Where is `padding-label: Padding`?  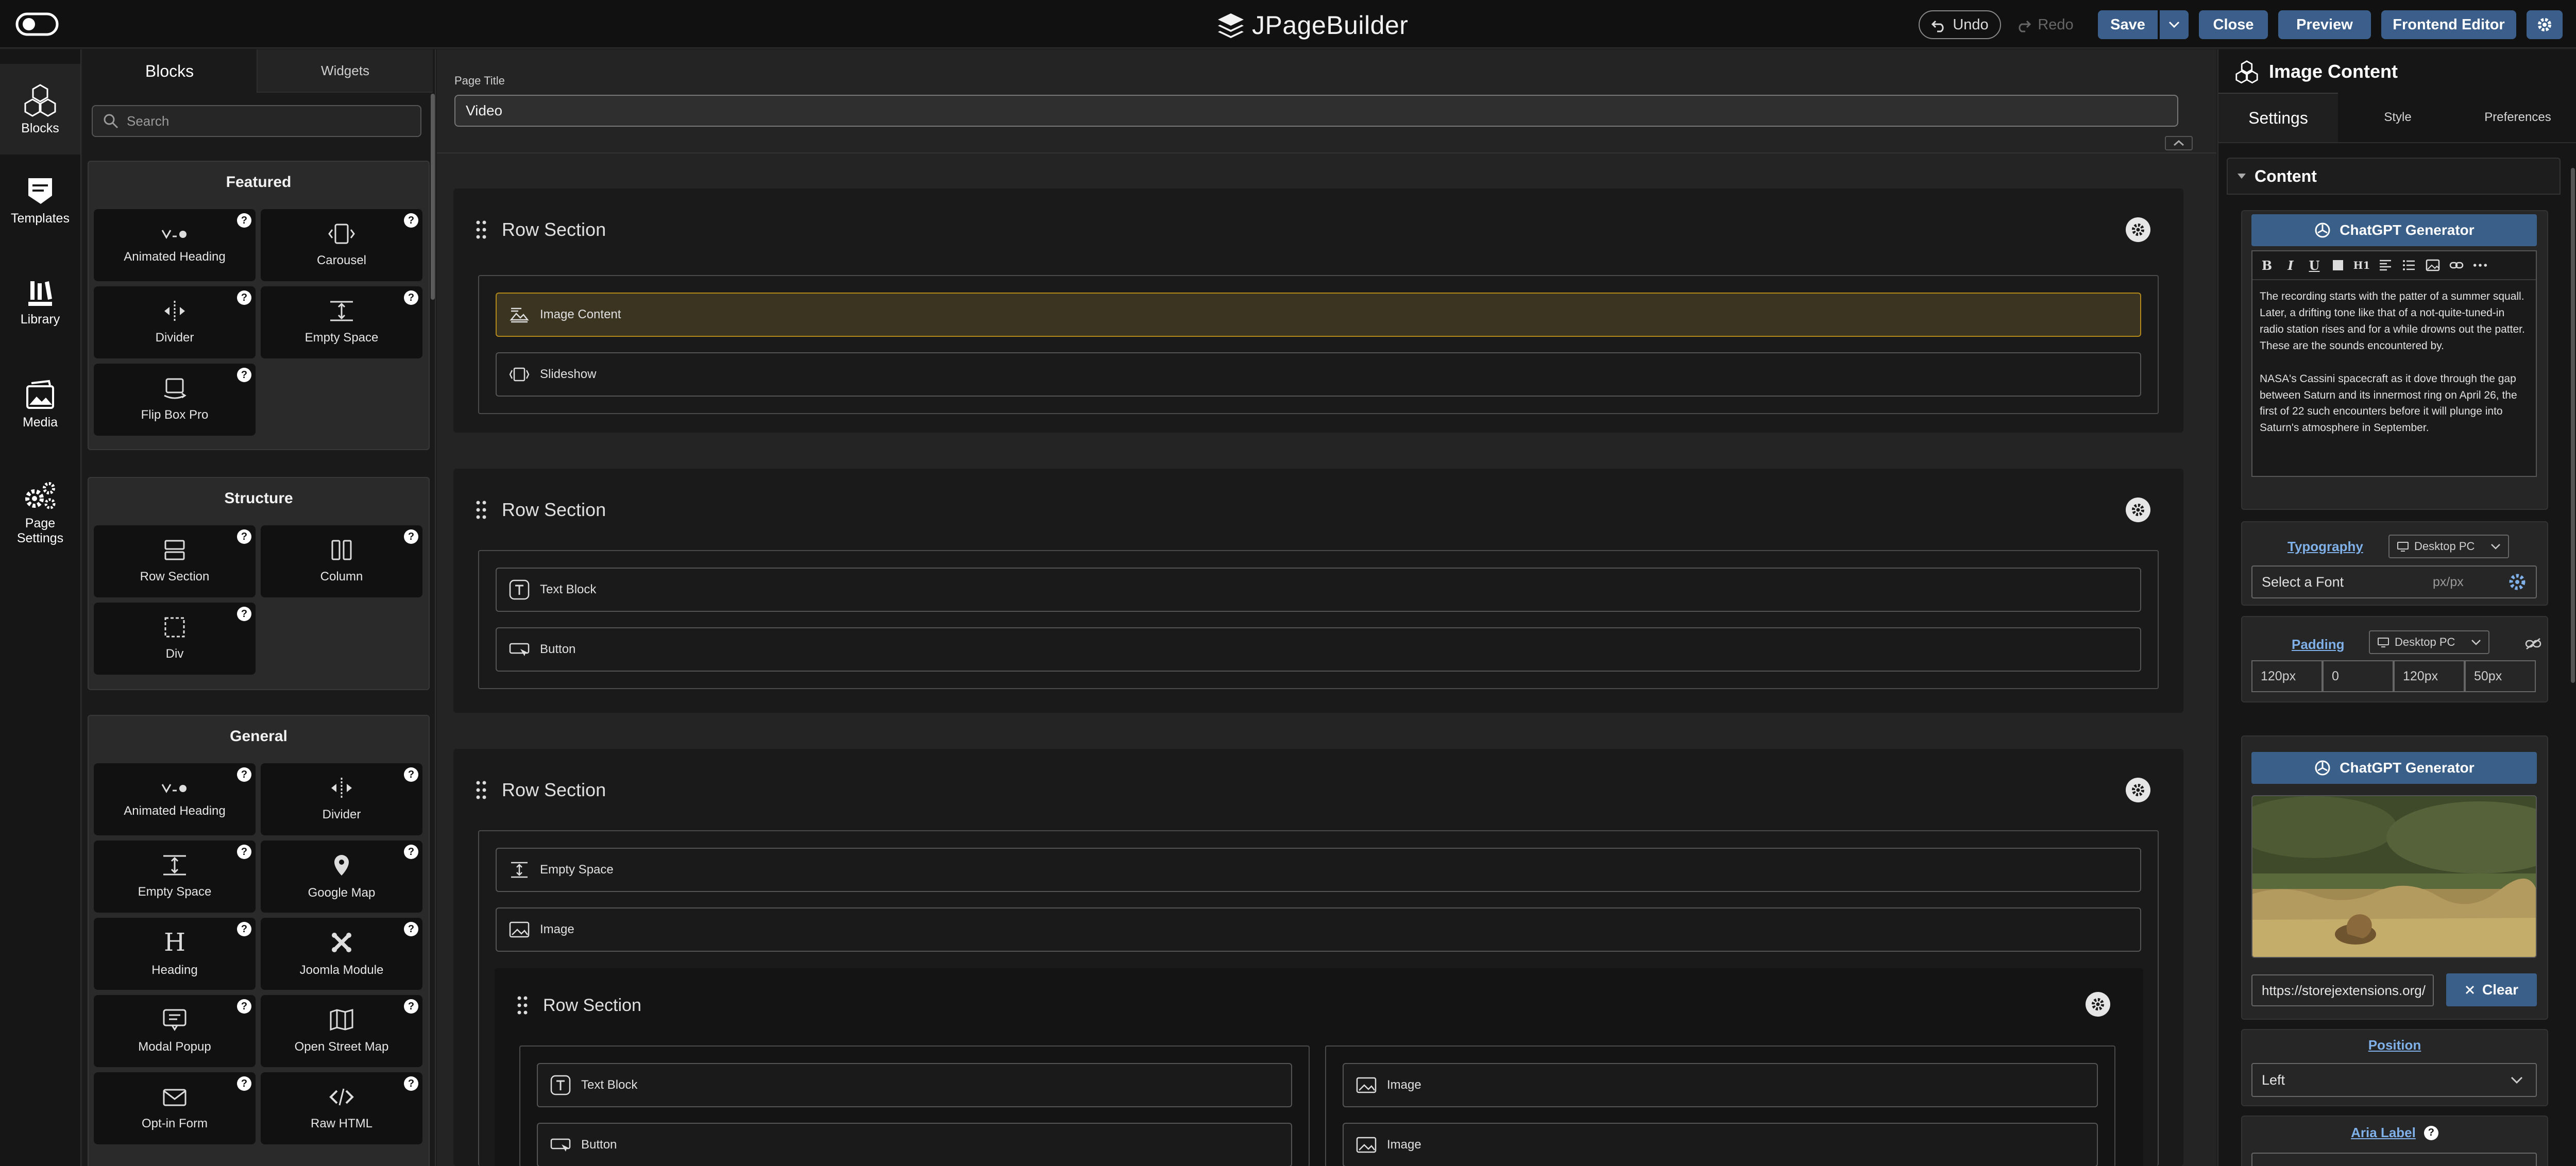
padding-label: Padding is located at coordinates (2318, 645).